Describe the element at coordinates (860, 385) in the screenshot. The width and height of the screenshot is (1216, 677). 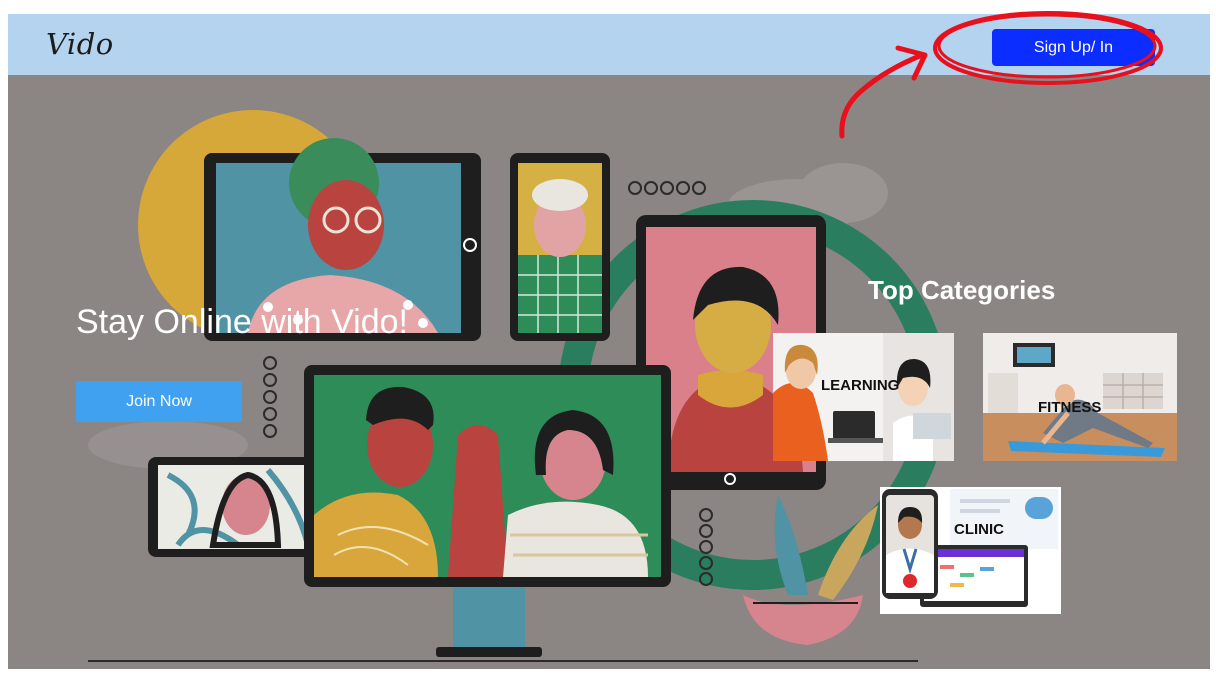
I see `category-label-learning: LEARNING` at that location.